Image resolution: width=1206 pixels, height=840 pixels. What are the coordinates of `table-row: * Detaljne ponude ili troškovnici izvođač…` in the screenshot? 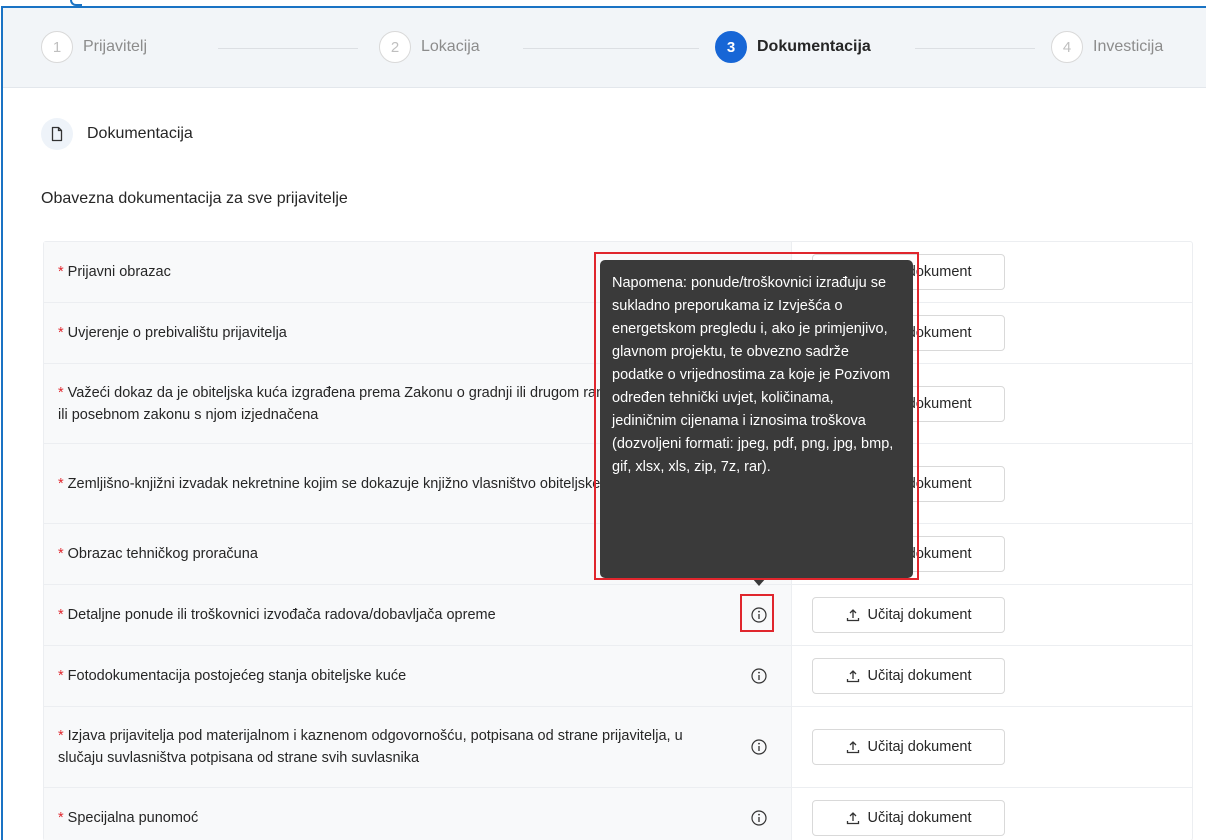 It's located at (618, 615).